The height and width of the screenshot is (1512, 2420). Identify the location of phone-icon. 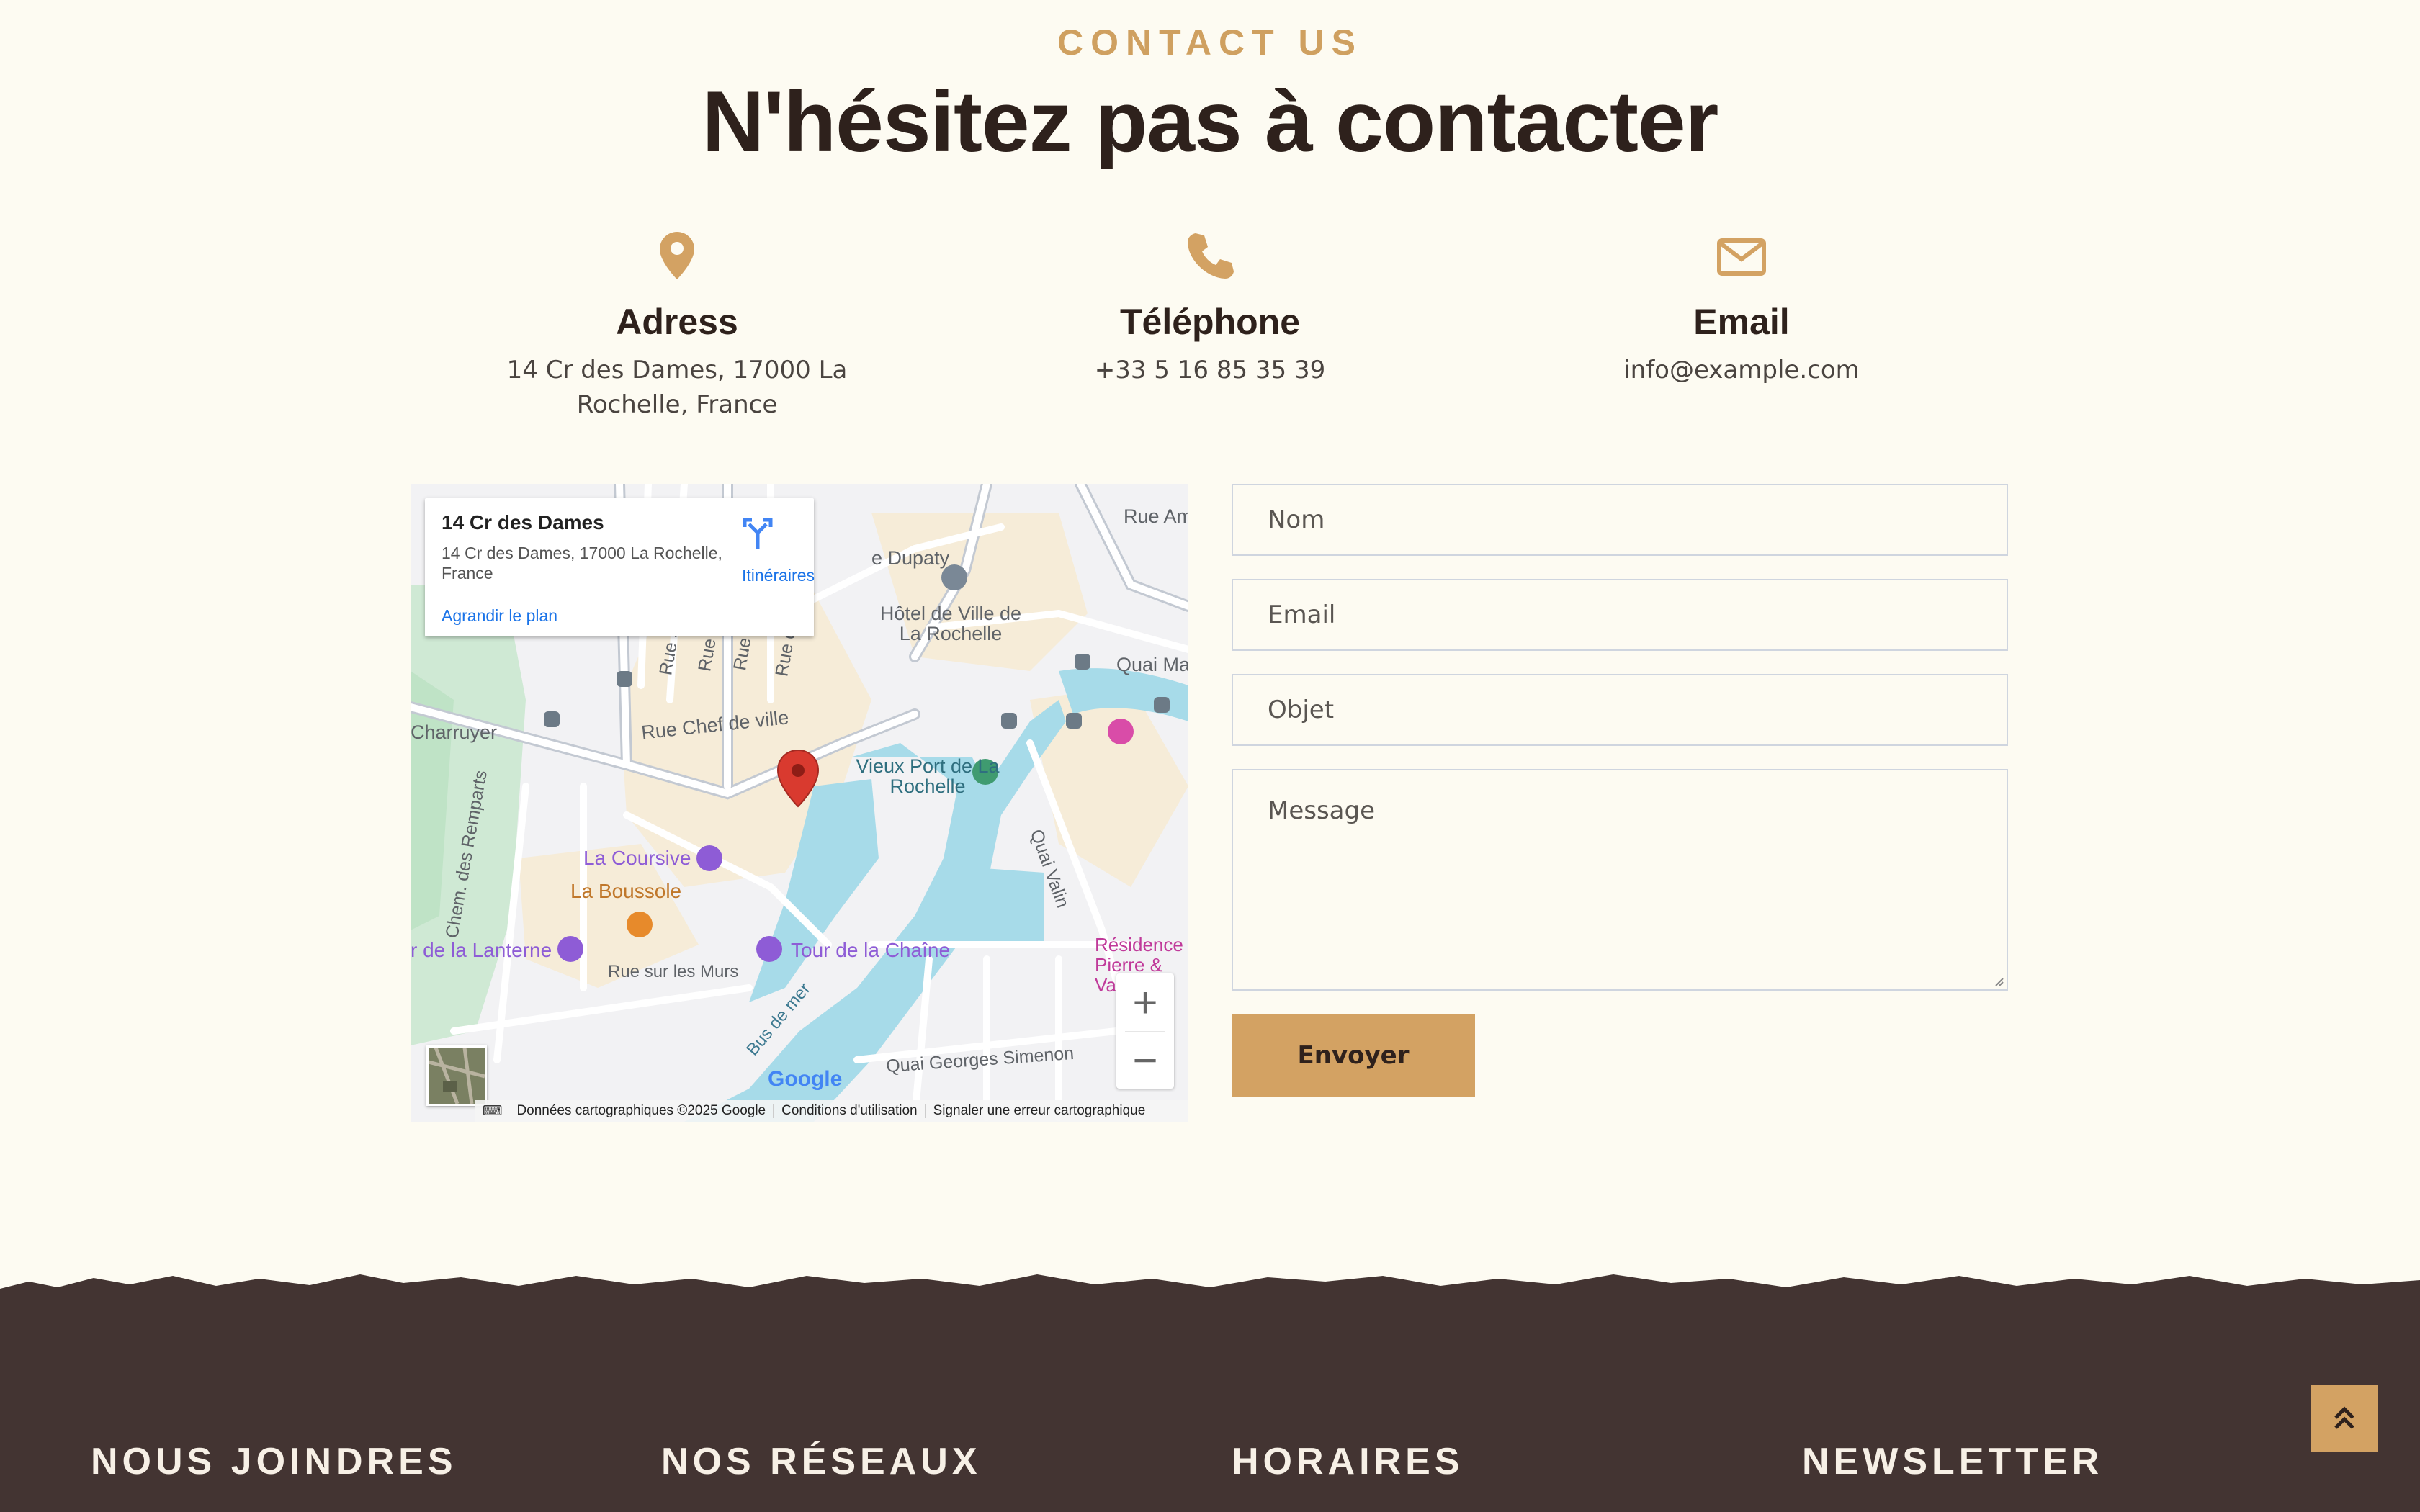
(1210, 257).